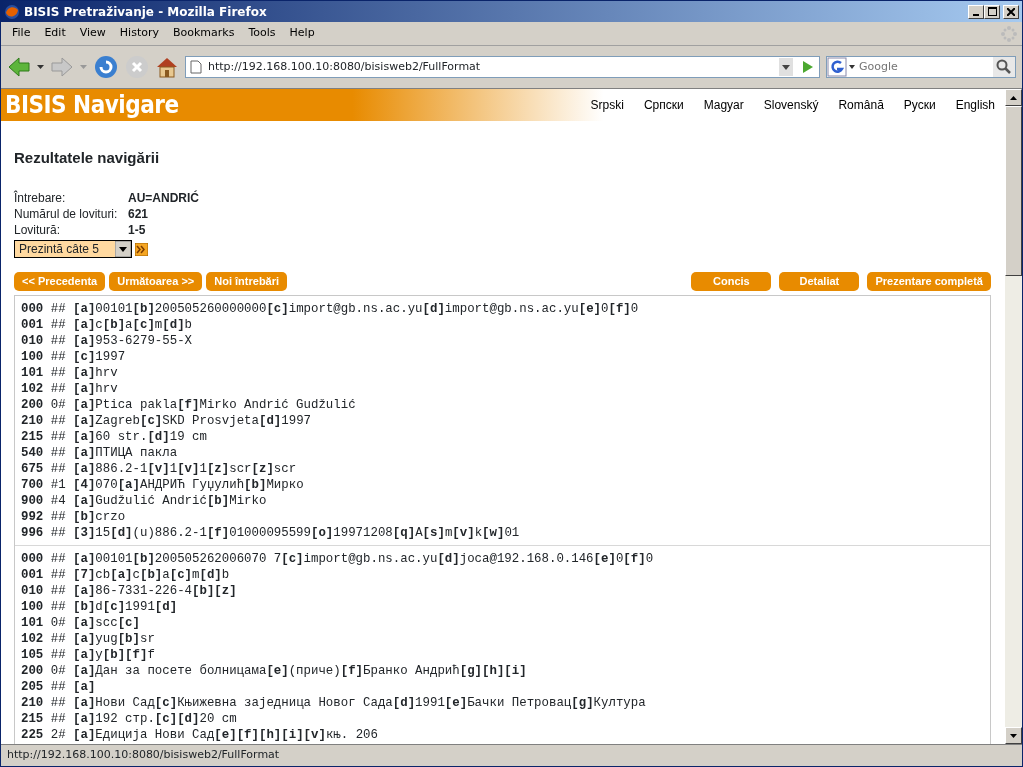  I want to click on field-indicator: 2#, so click(58, 735).